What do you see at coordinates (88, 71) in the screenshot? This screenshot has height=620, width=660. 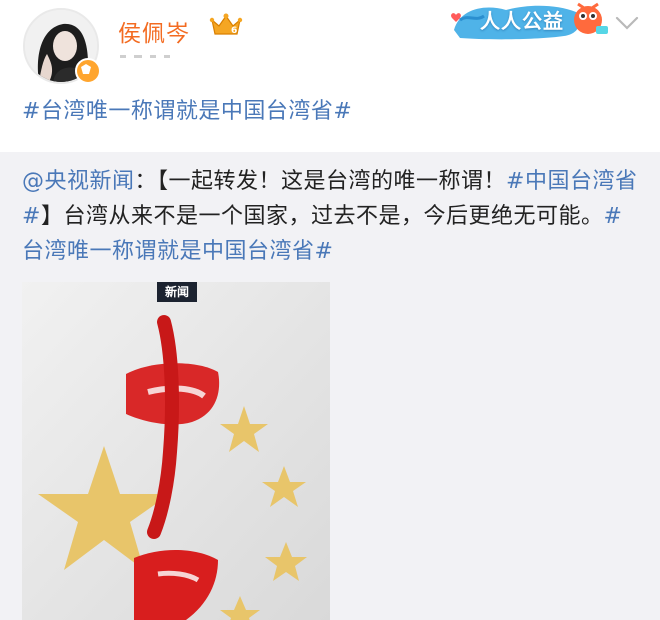 I see `verified-icon` at bounding box center [88, 71].